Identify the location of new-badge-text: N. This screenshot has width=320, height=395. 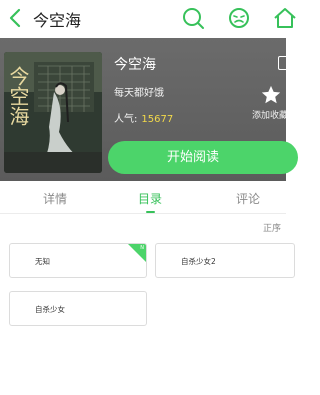
(142, 248).